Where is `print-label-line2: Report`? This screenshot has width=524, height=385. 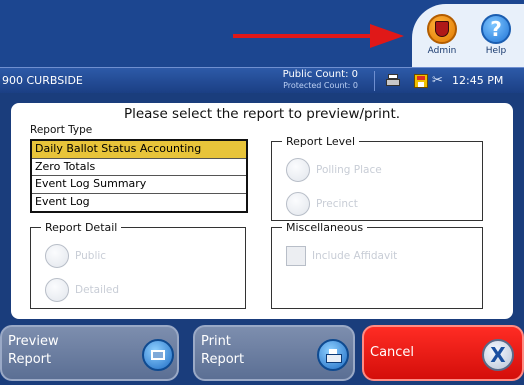
print-label-line2: Report is located at coordinates (223, 359).